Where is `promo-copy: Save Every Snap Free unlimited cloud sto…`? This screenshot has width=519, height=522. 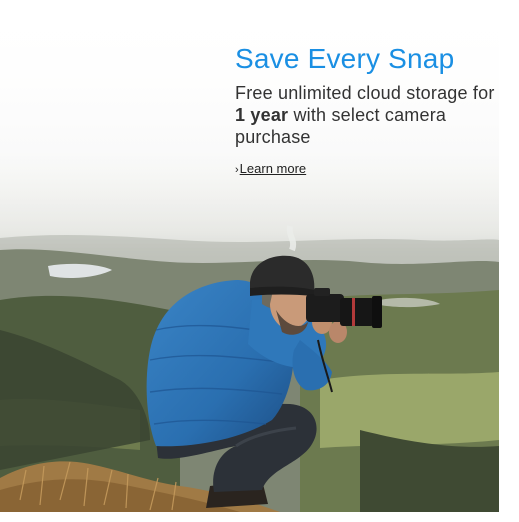 promo-copy: Save Every Snap Free unlimited cloud sto… is located at coordinates (365, 110).